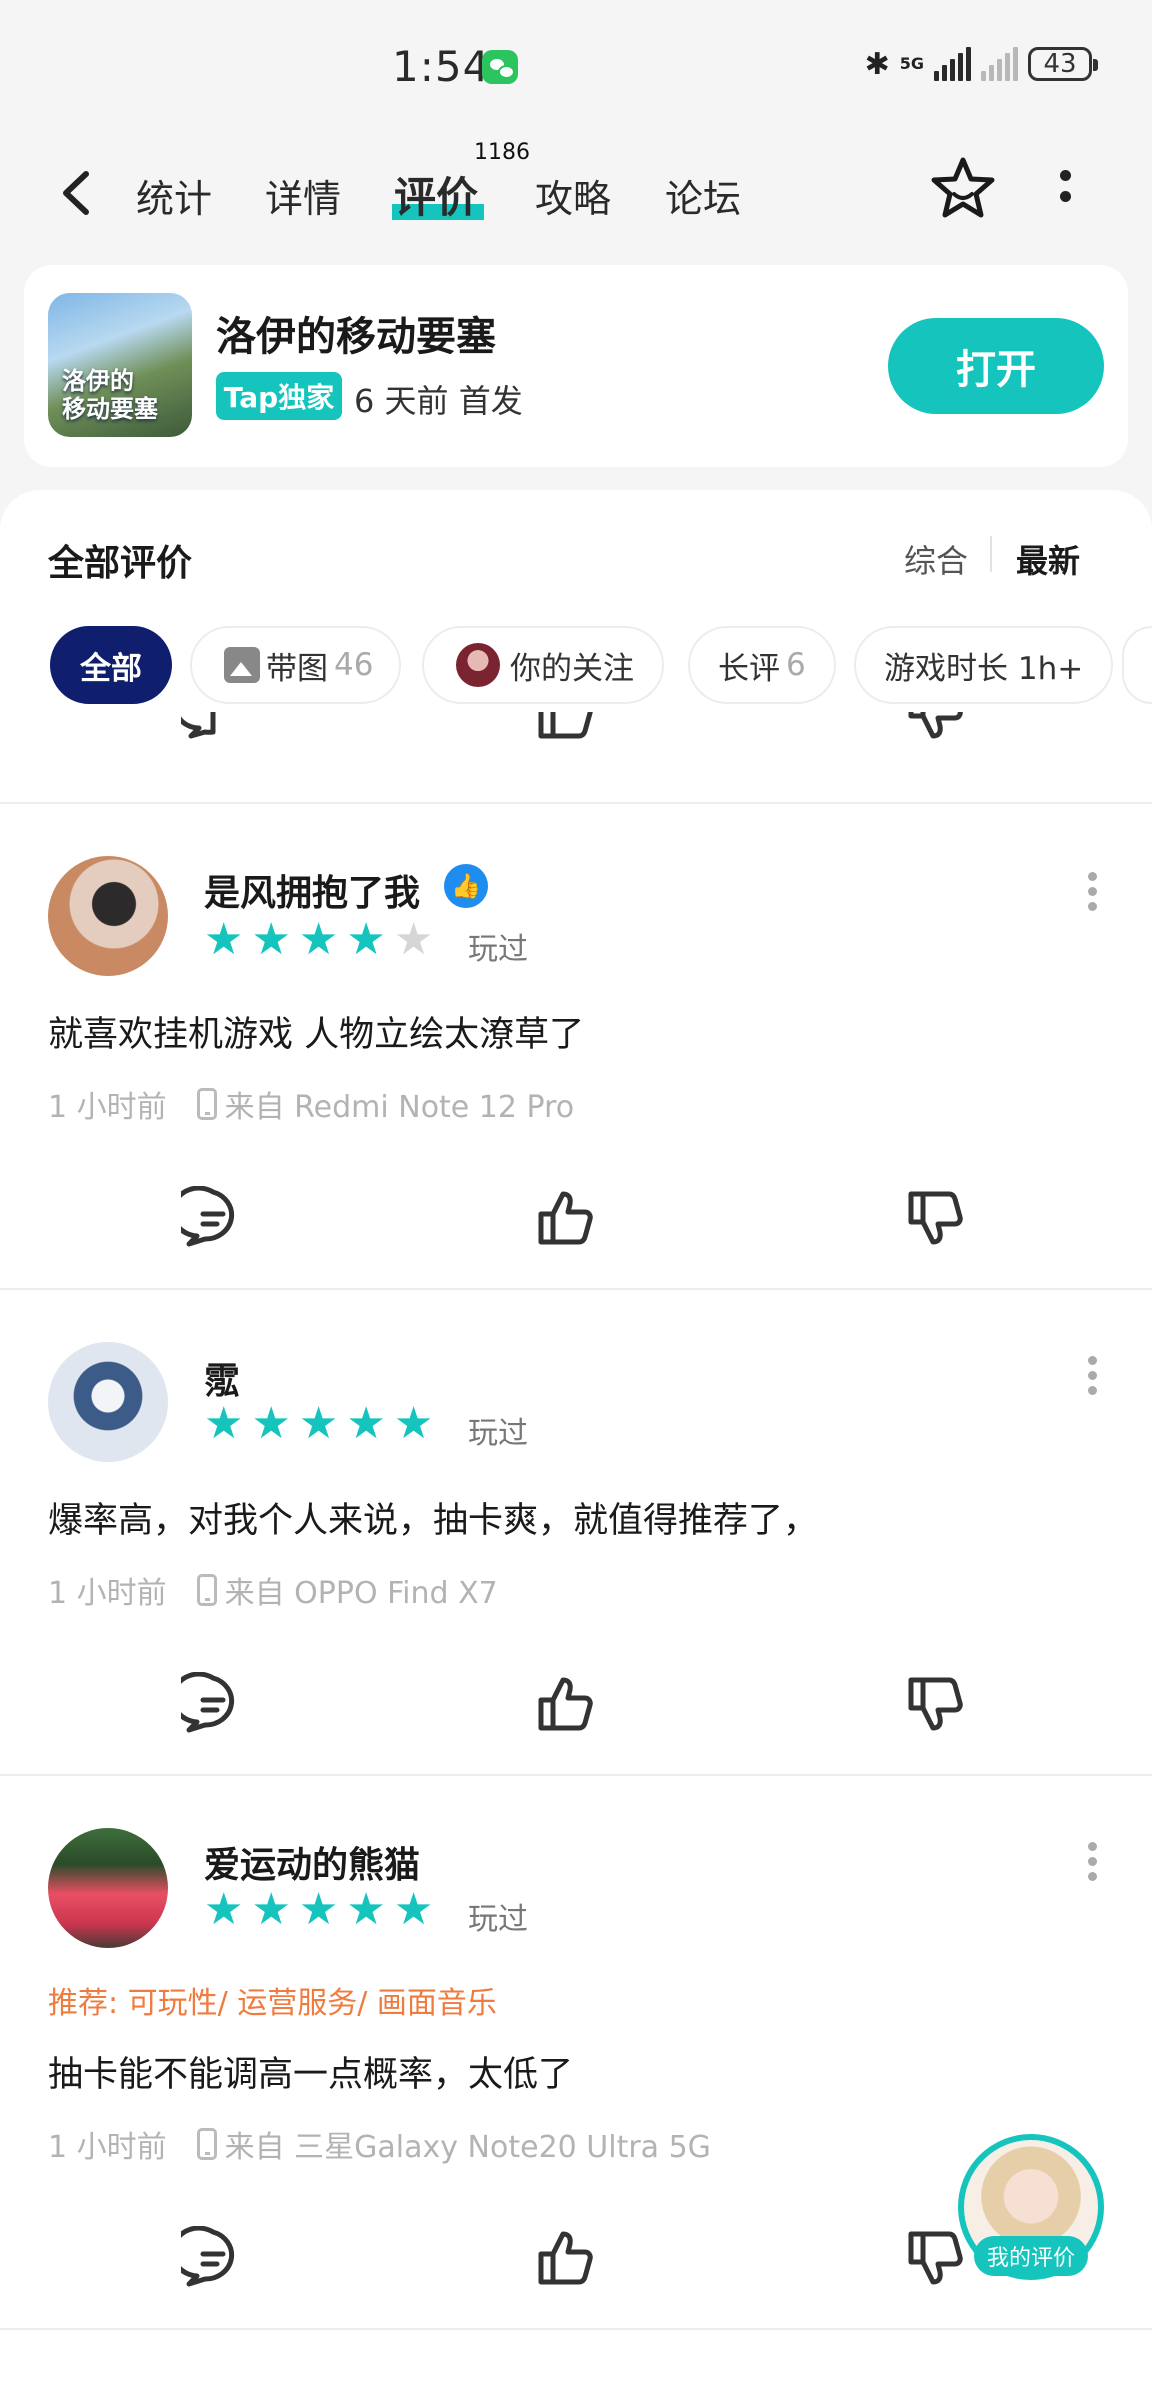 Image resolution: width=1152 pixels, height=2390 pixels. I want to click on game-icon-text: 洛伊的 移动要塞, so click(110, 395).